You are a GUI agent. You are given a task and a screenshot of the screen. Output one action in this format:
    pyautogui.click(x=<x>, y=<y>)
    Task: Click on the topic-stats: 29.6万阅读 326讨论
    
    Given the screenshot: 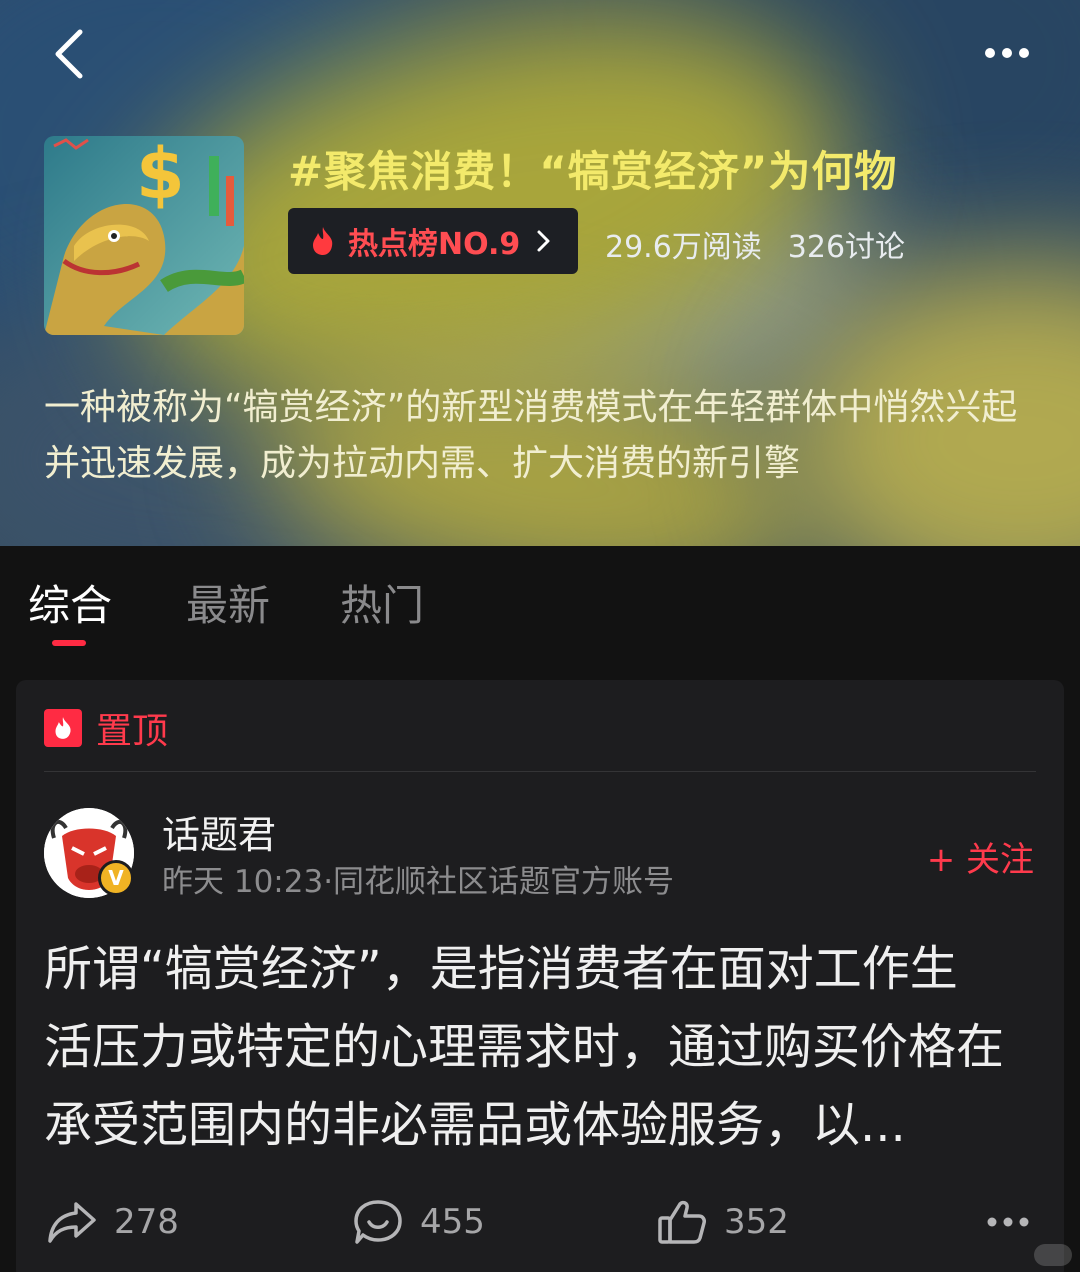 What is the action you would take?
    pyautogui.click(x=755, y=244)
    